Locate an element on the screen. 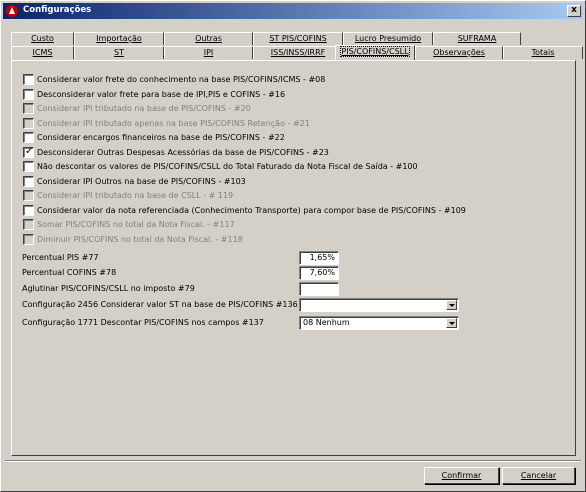  cancel-button-label: Cancelar is located at coordinates (538, 475).